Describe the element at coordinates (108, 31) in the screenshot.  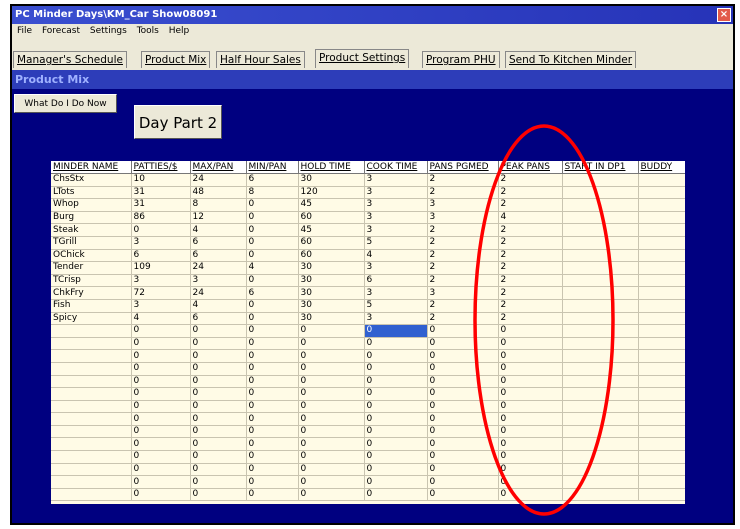
I see `menu-settings: Settings` at that location.